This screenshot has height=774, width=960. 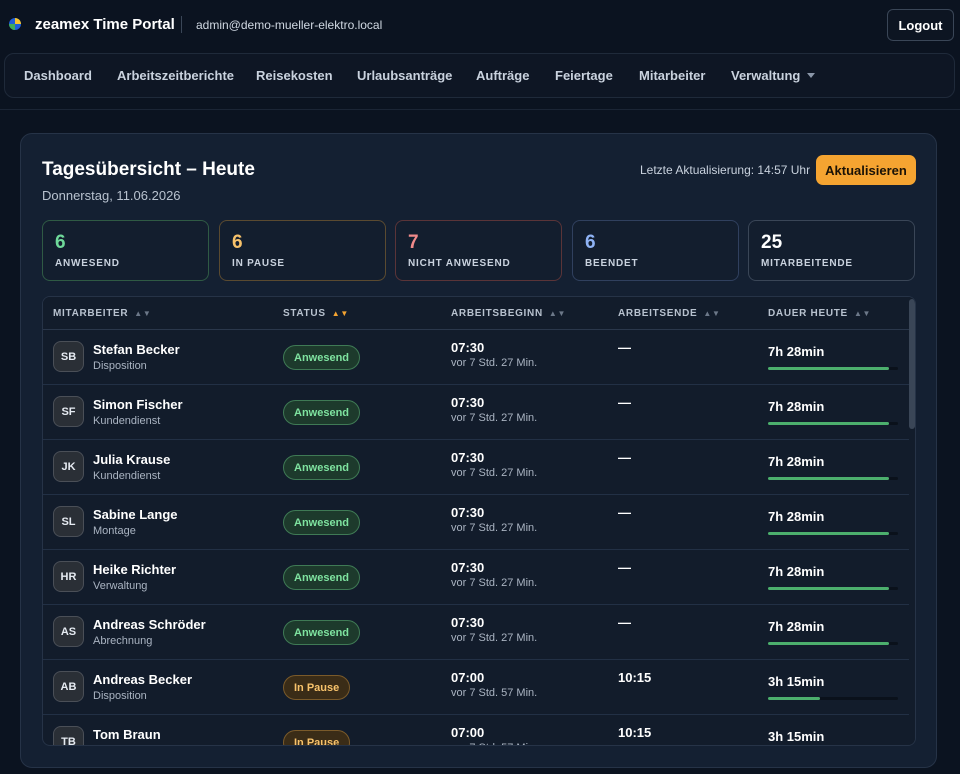 I want to click on column-header-status: STATUS ▲▼, so click(x=316, y=313).